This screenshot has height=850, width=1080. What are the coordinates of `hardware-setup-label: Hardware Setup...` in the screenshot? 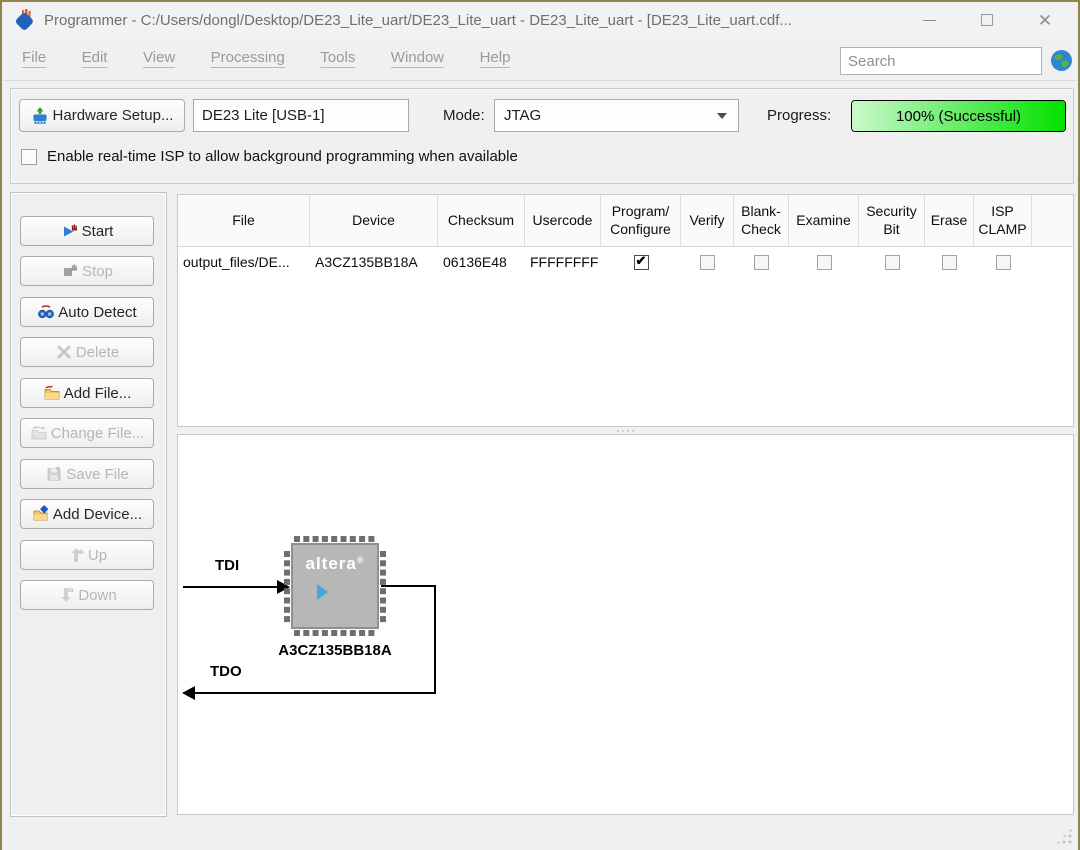 It's located at (113, 115).